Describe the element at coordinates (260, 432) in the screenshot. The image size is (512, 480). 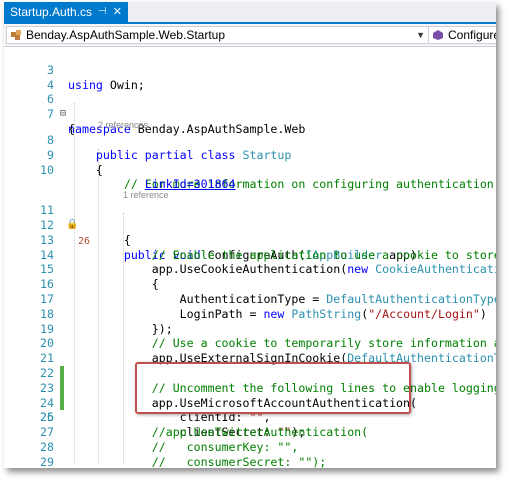
I see `code-text: //app.UseTwitterAuthentication(` at that location.